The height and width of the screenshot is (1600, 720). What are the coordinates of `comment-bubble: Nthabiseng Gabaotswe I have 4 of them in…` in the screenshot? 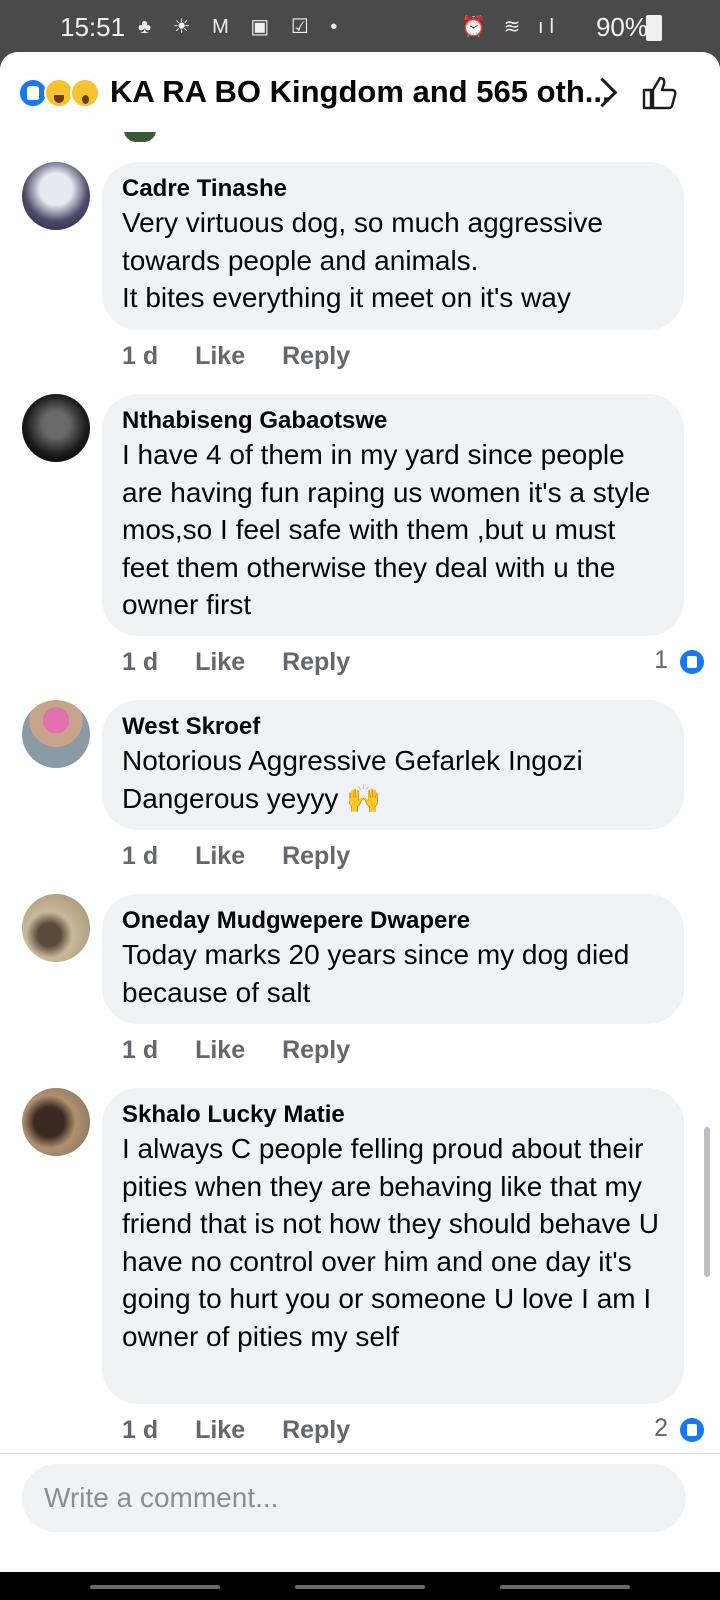 It's located at (393, 515).